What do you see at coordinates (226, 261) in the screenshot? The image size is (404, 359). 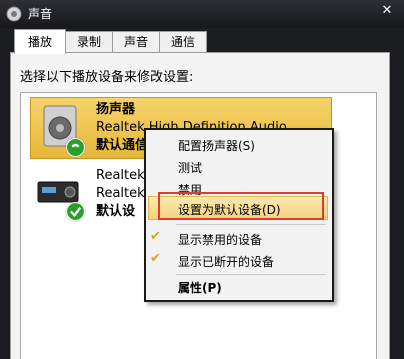 I see `menu-item-show-disconnected: 显示已断开的设备` at bounding box center [226, 261].